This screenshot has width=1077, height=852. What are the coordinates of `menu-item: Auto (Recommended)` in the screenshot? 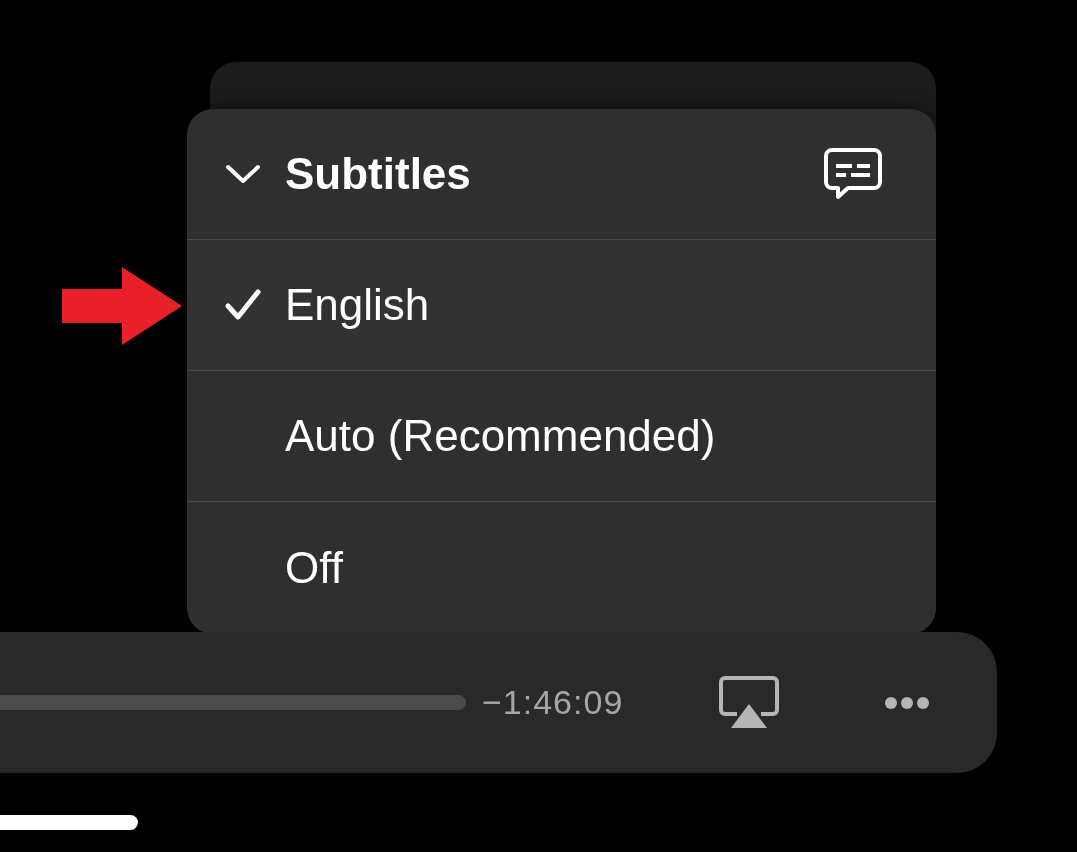 It's located at (561, 436).